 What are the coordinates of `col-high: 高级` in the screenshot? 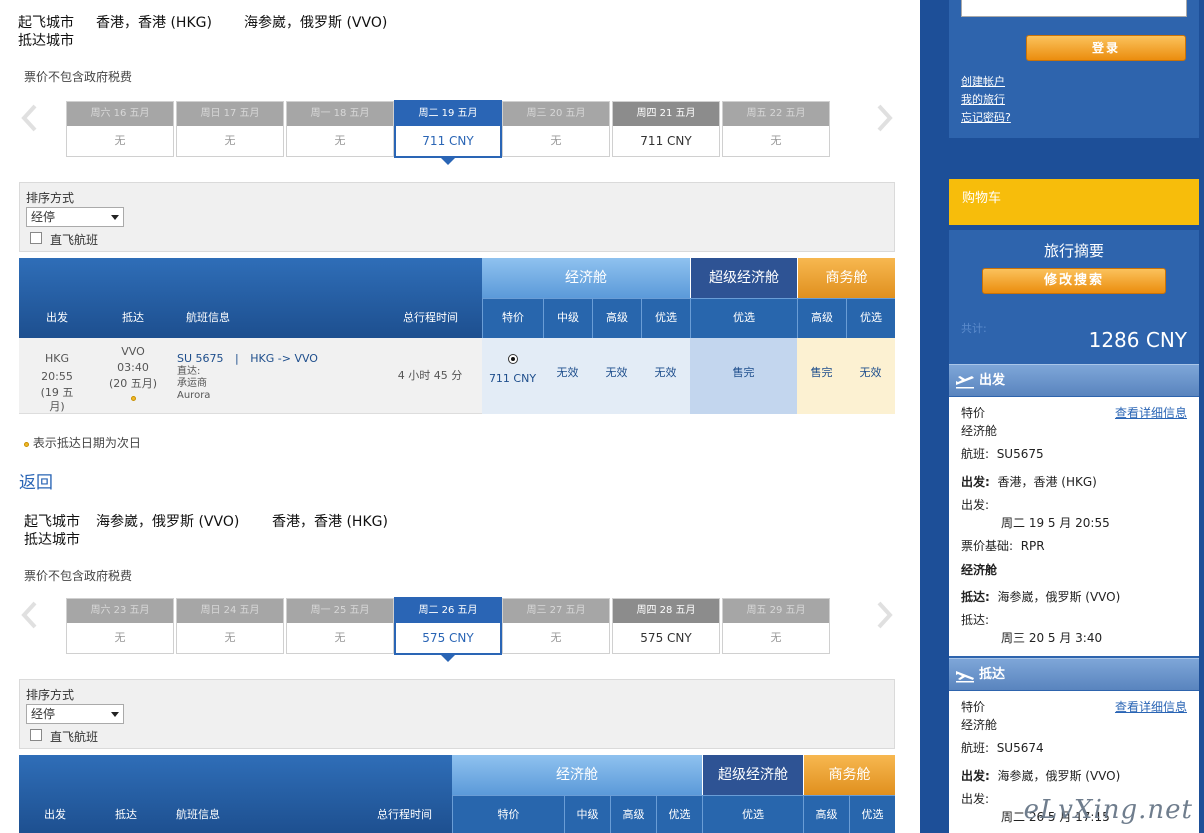 It's located at (633, 814).